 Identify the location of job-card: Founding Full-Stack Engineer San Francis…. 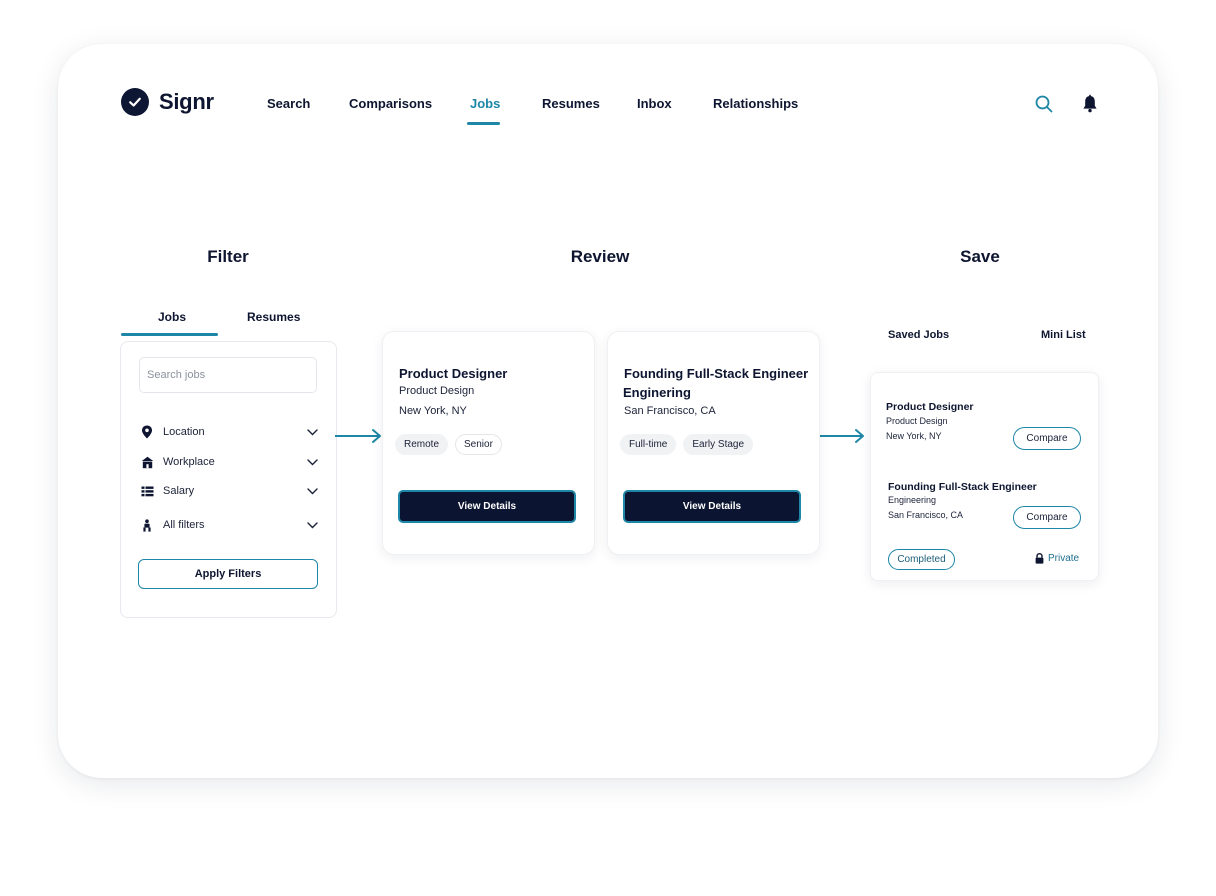
(713, 443).